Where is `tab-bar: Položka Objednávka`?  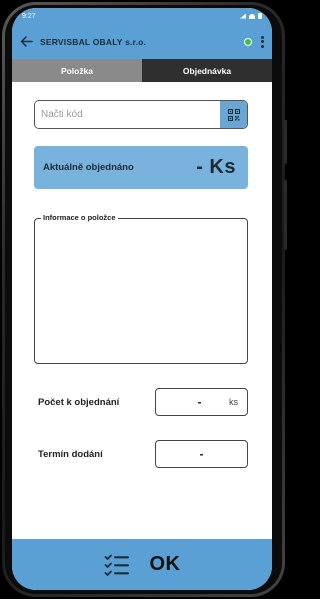
tab-bar: Položka Objednávka is located at coordinates (142, 70).